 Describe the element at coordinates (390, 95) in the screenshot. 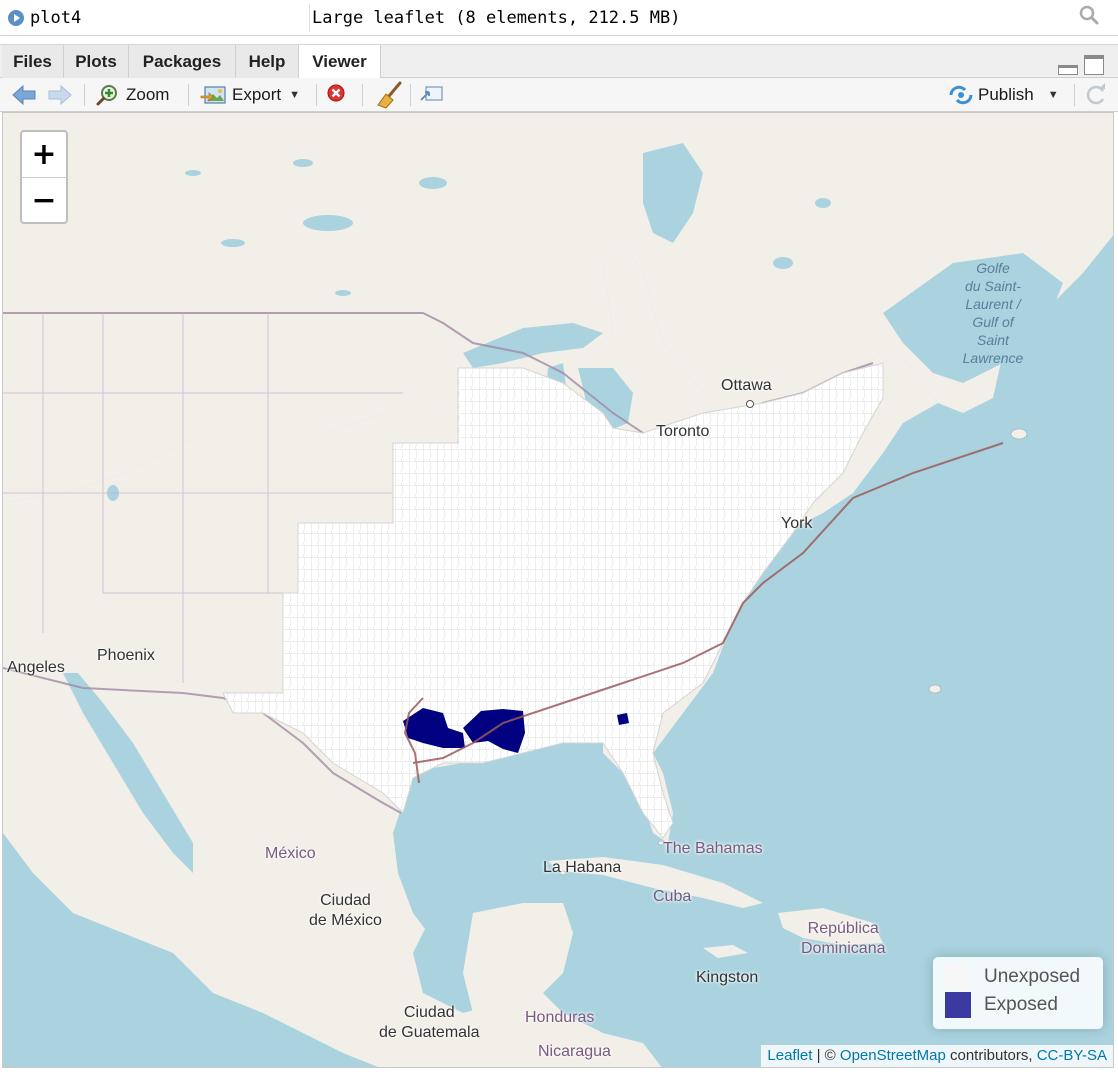

I see `broom-icon` at that location.